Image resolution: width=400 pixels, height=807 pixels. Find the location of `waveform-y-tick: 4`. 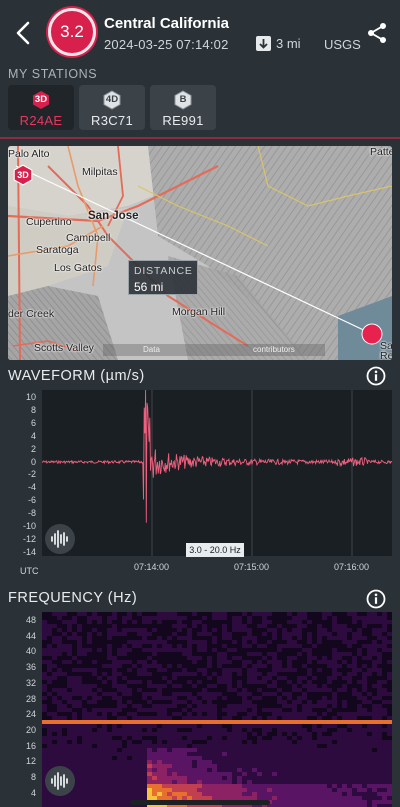

waveform-y-tick: 4 is located at coordinates (33, 435).